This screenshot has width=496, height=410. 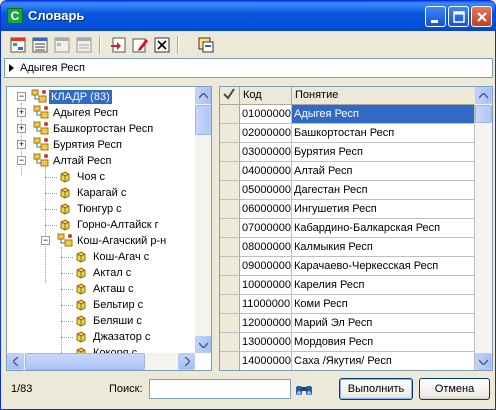 I want to click on code-cell: 06000000, so click(x=266, y=209).